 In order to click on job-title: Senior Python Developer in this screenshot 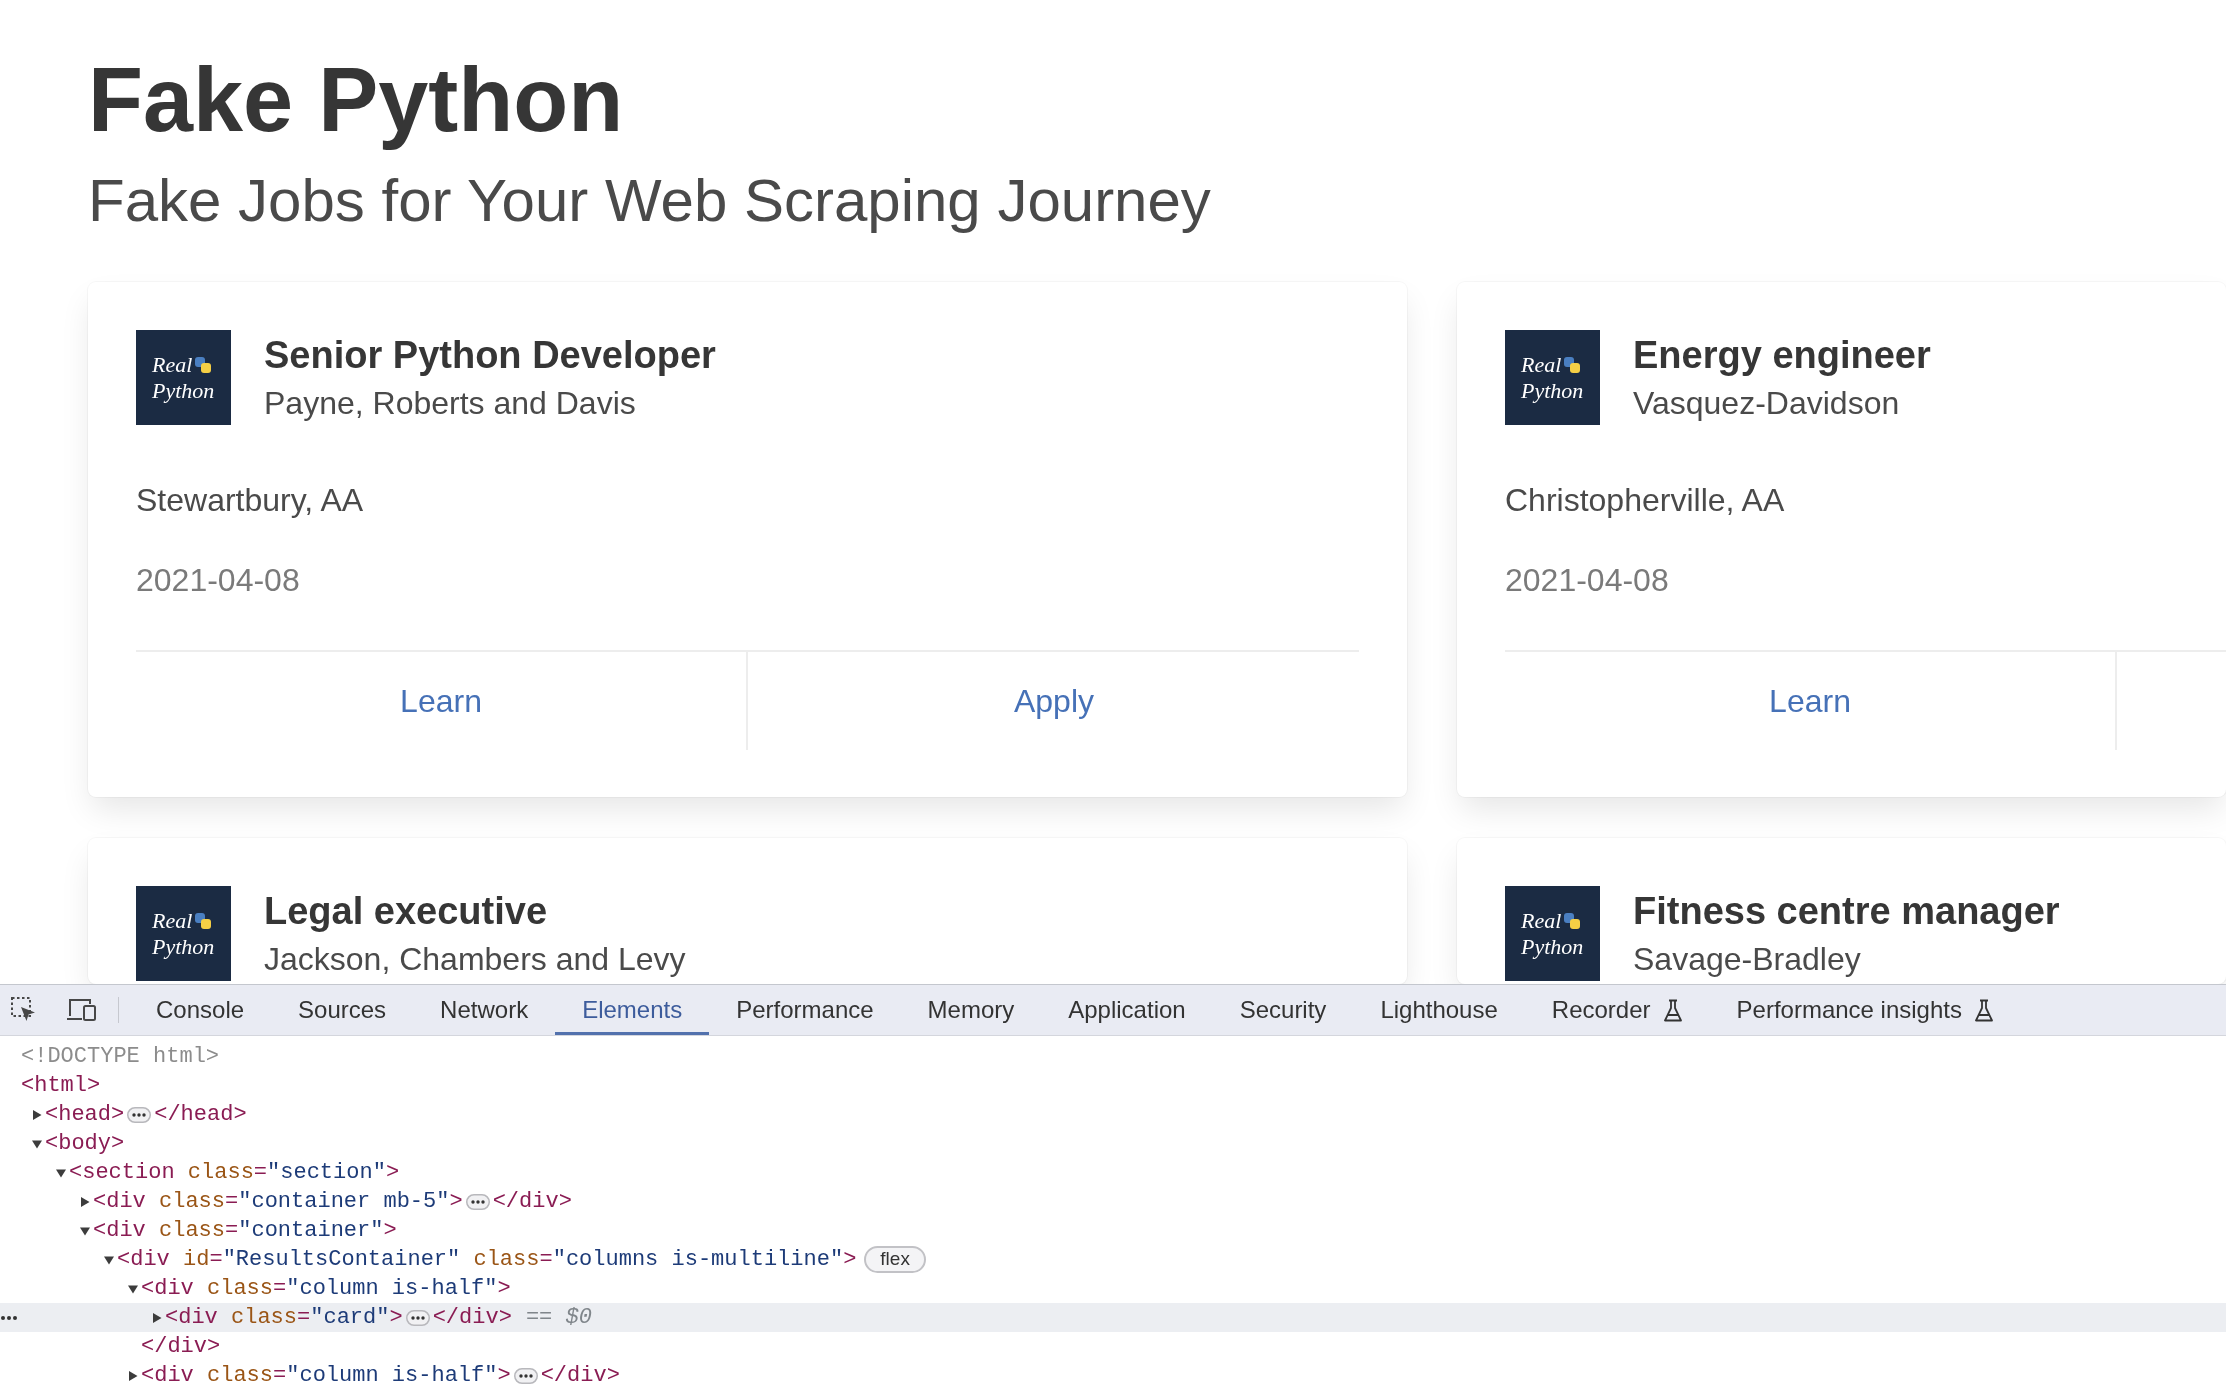, I will do `click(490, 355)`.